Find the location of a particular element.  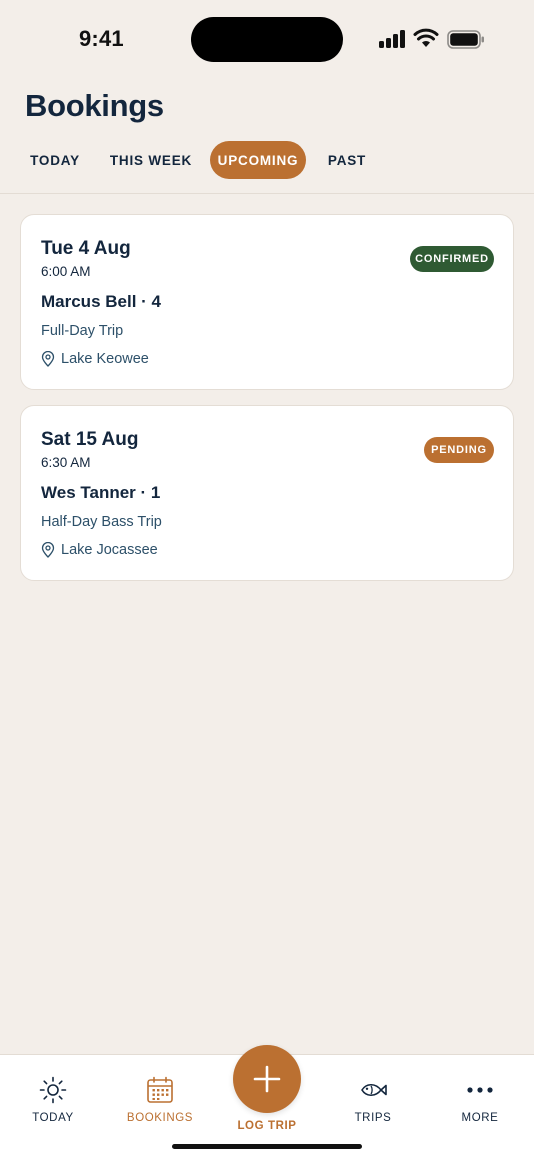

booking-date: Sat 15 Aug is located at coordinates (90, 439).